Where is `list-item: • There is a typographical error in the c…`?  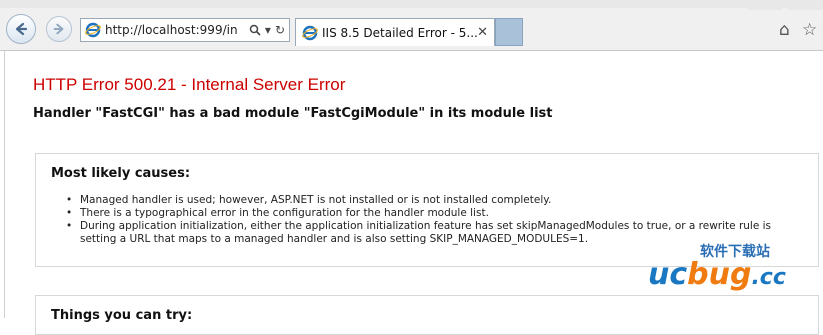
list-item: • There is a typographical error in the c… is located at coordinates (277, 213).